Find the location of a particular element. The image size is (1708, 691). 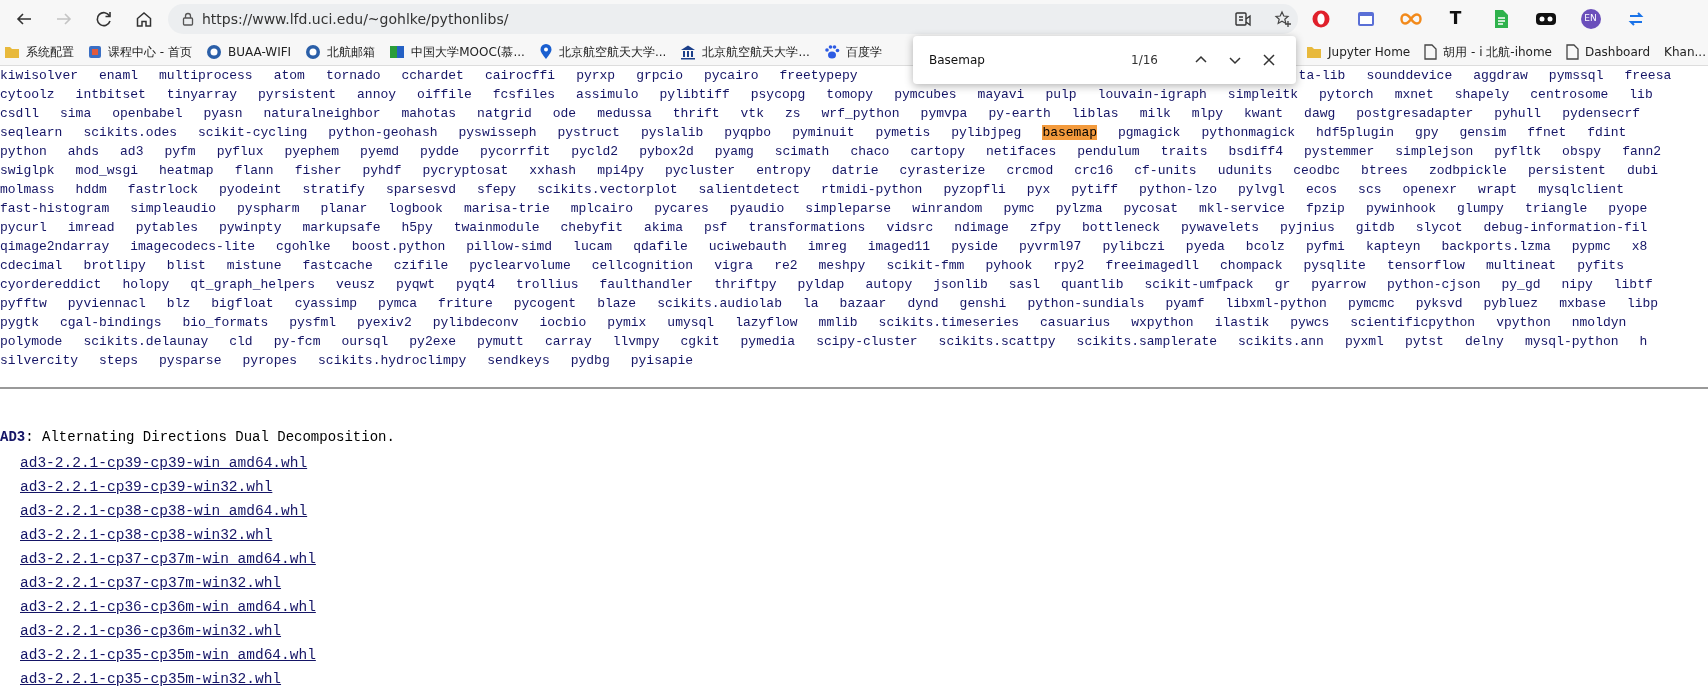

window-icon is located at coordinates (1365, 19).